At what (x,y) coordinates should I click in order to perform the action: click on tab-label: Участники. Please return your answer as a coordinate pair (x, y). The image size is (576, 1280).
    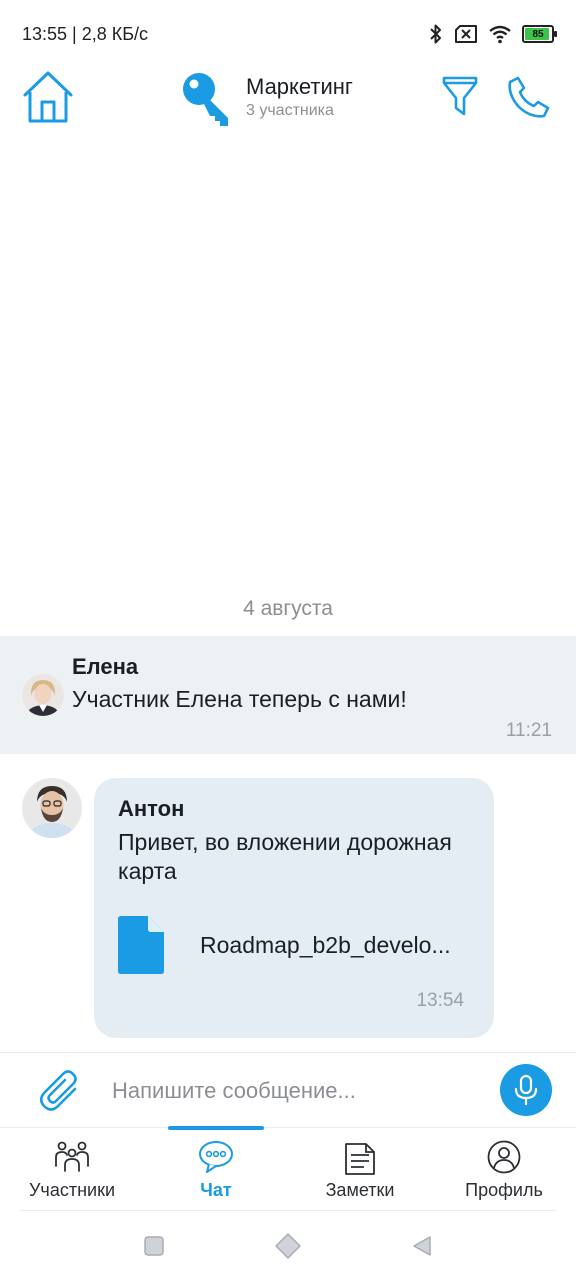
    Looking at the image, I should click on (72, 1190).